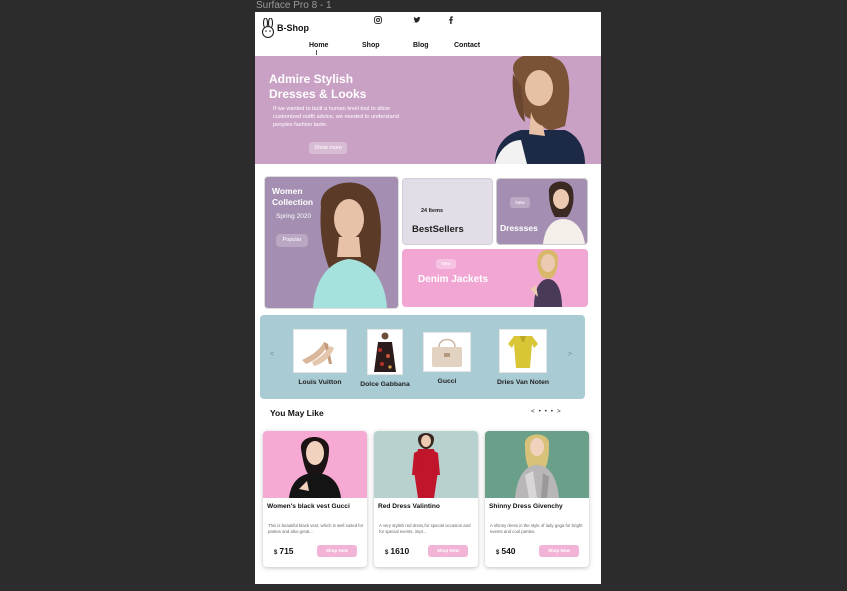  I want to click on nav-blog: Blog, so click(421, 45).